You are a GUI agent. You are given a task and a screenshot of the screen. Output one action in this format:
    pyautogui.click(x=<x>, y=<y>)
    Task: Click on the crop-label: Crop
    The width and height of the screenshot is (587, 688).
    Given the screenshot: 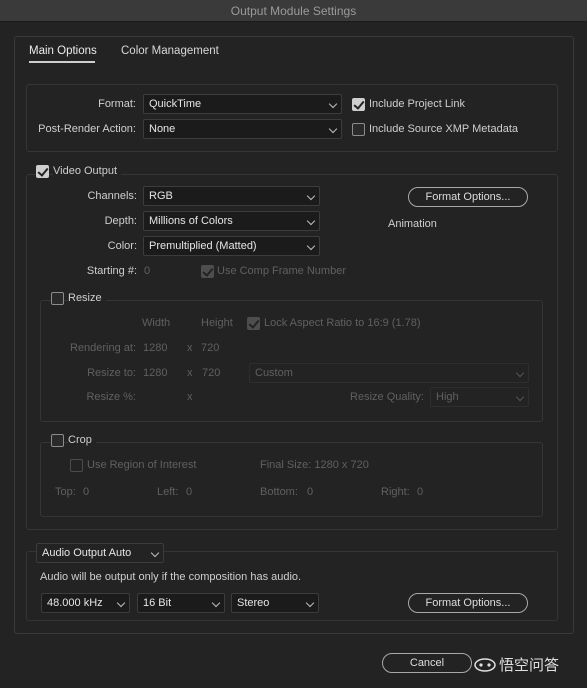 What is the action you would take?
    pyautogui.click(x=82, y=440)
    